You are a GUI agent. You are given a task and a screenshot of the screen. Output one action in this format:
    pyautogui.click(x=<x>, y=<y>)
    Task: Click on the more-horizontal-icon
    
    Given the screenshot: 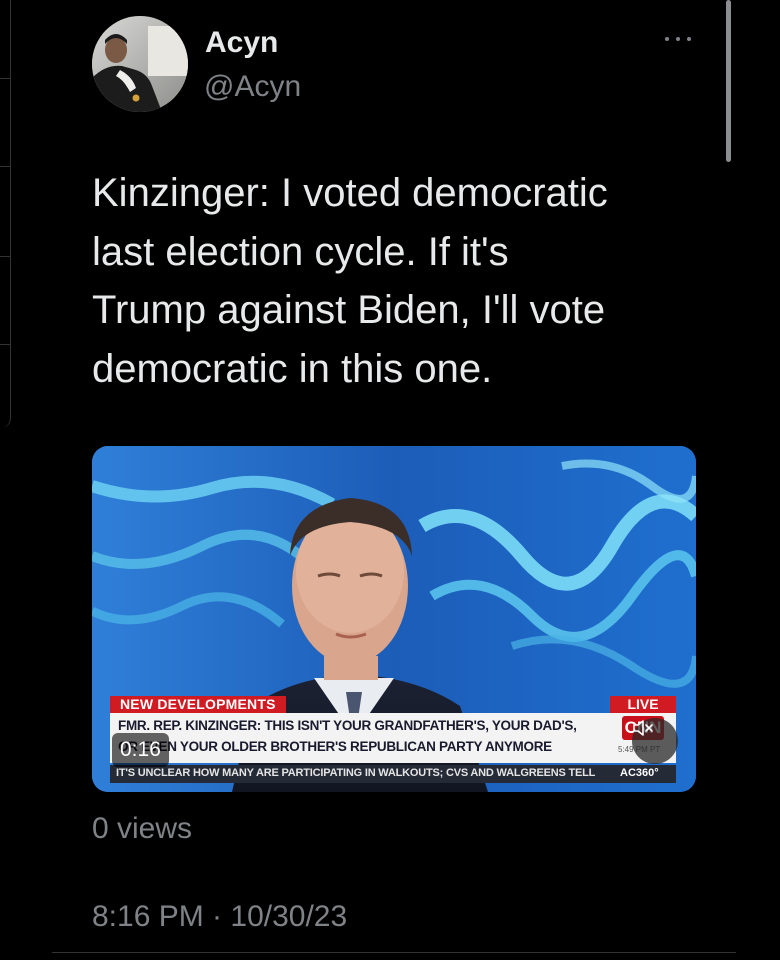 What is the action you would take?
    pyautogui.click(x=678, y=39)
    